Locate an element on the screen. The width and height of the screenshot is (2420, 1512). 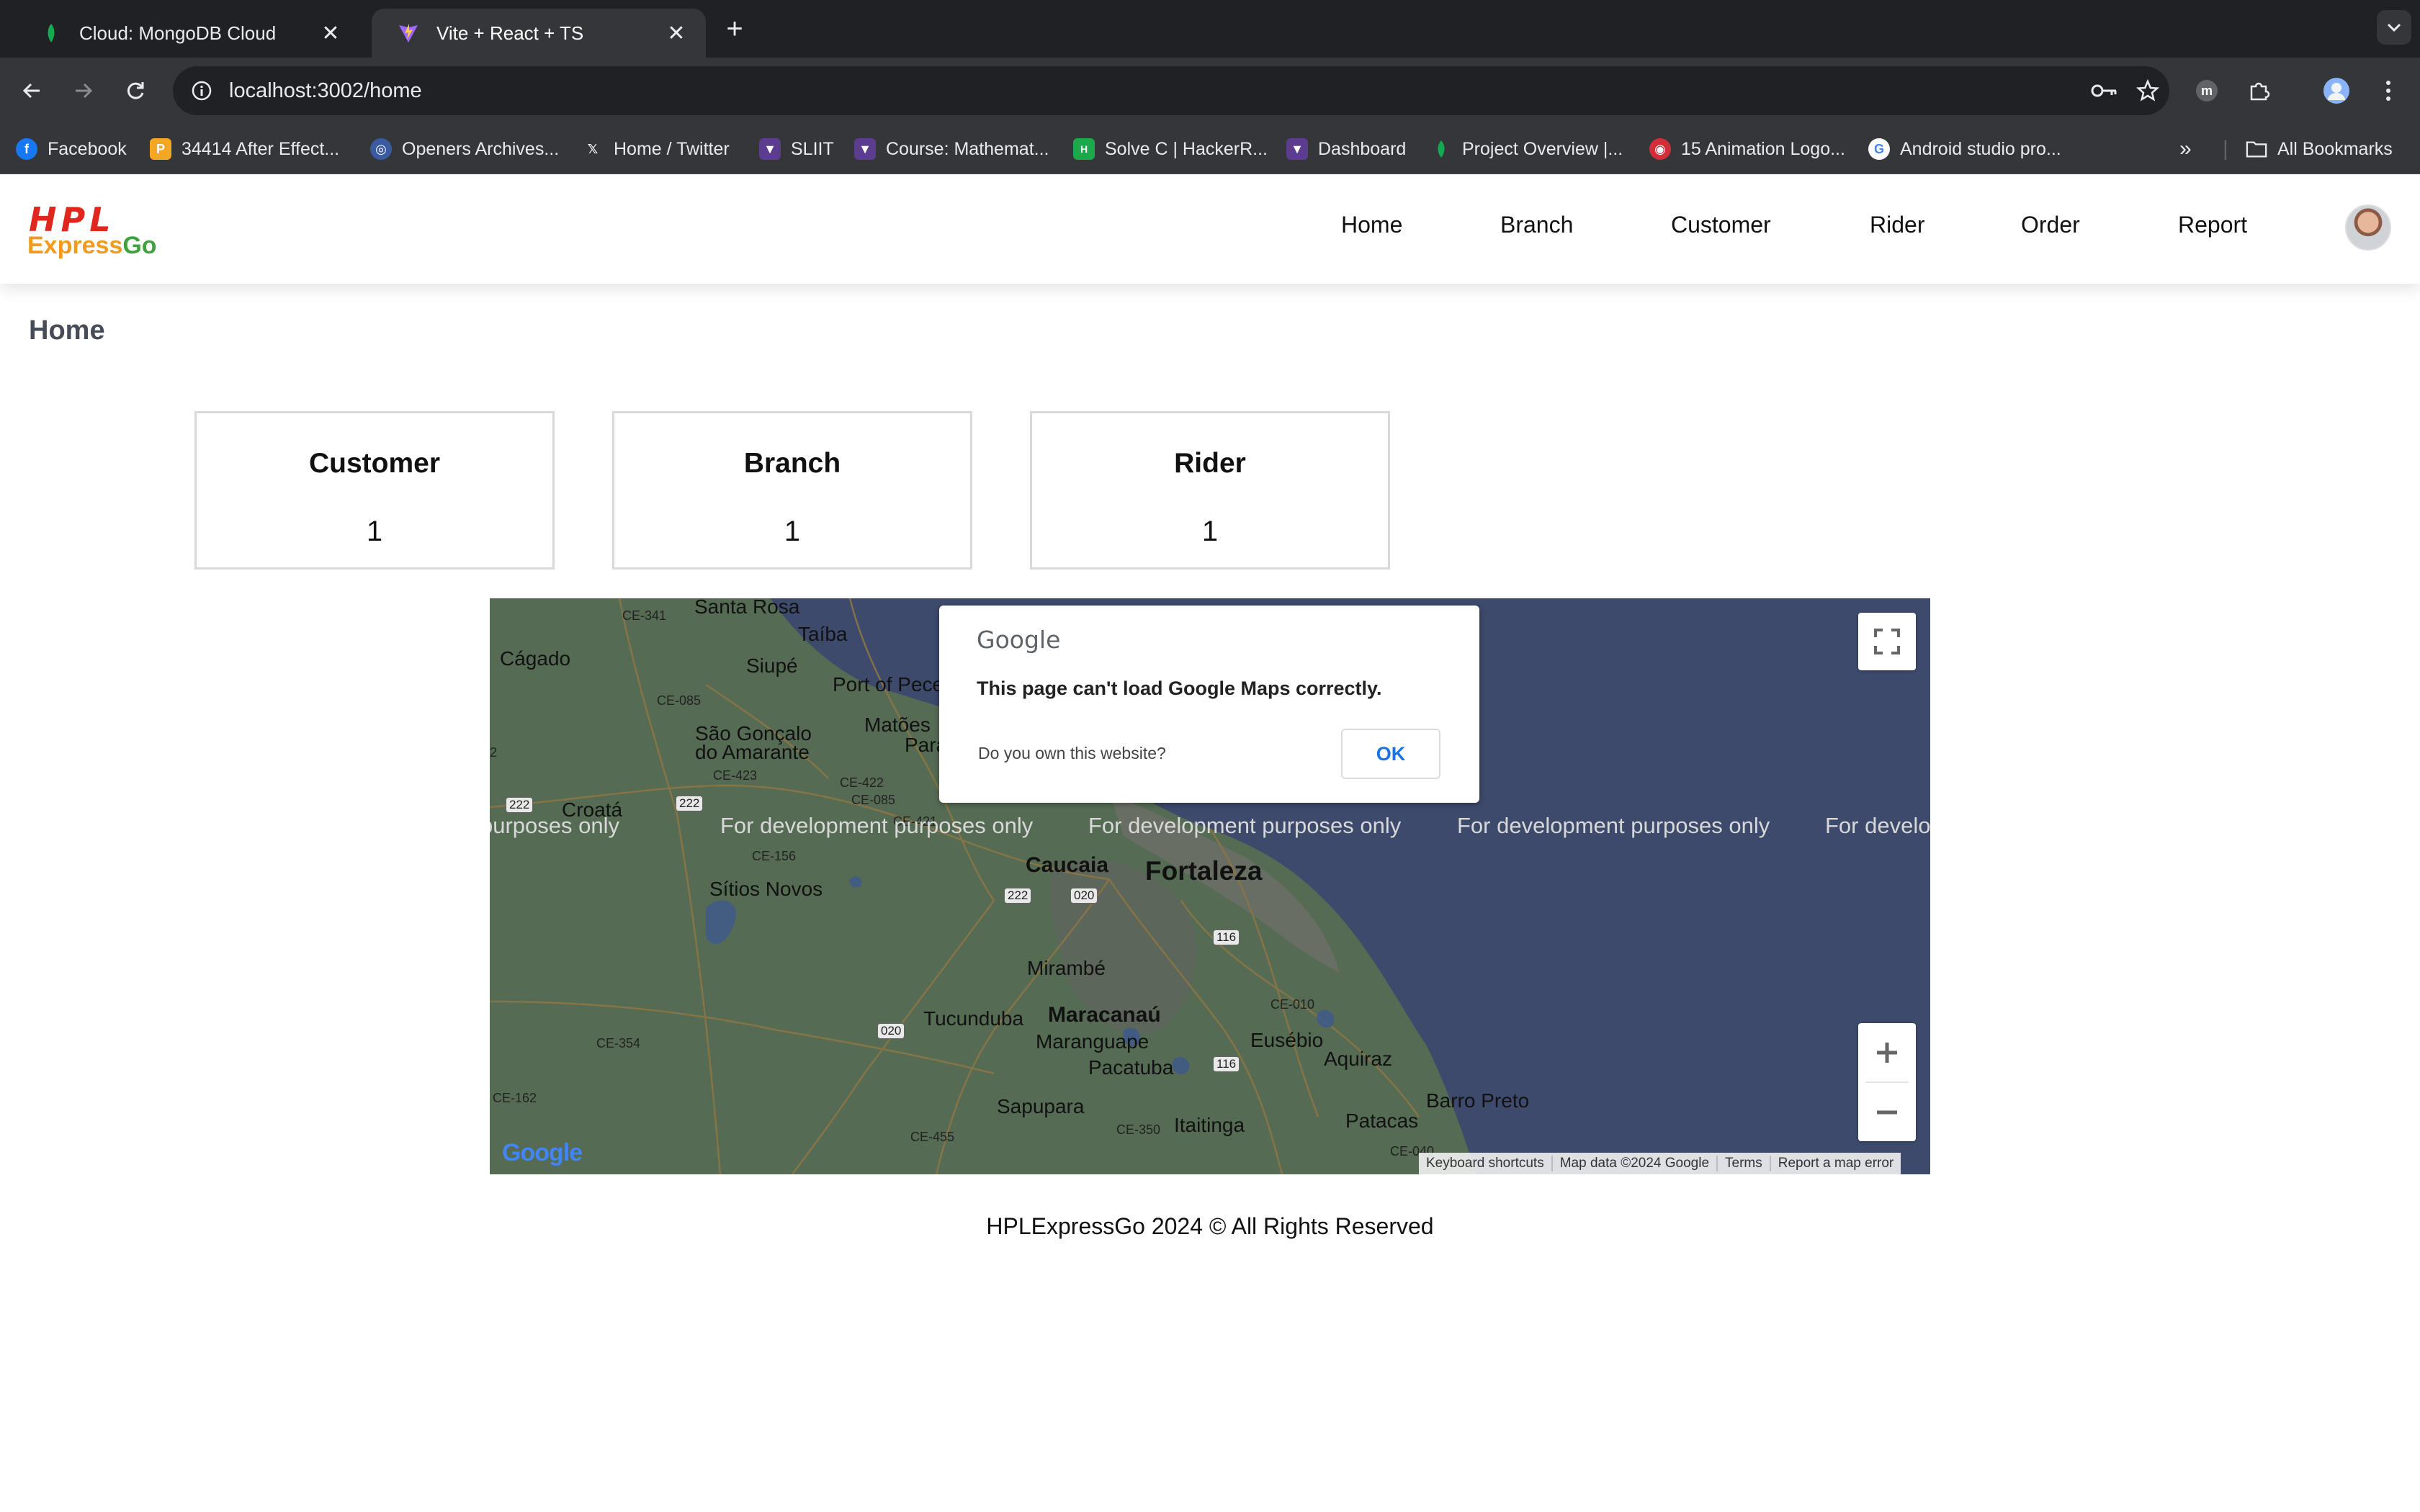
map-label-aquiraz: Aquiraz is located at coordinates (1358, 1059).